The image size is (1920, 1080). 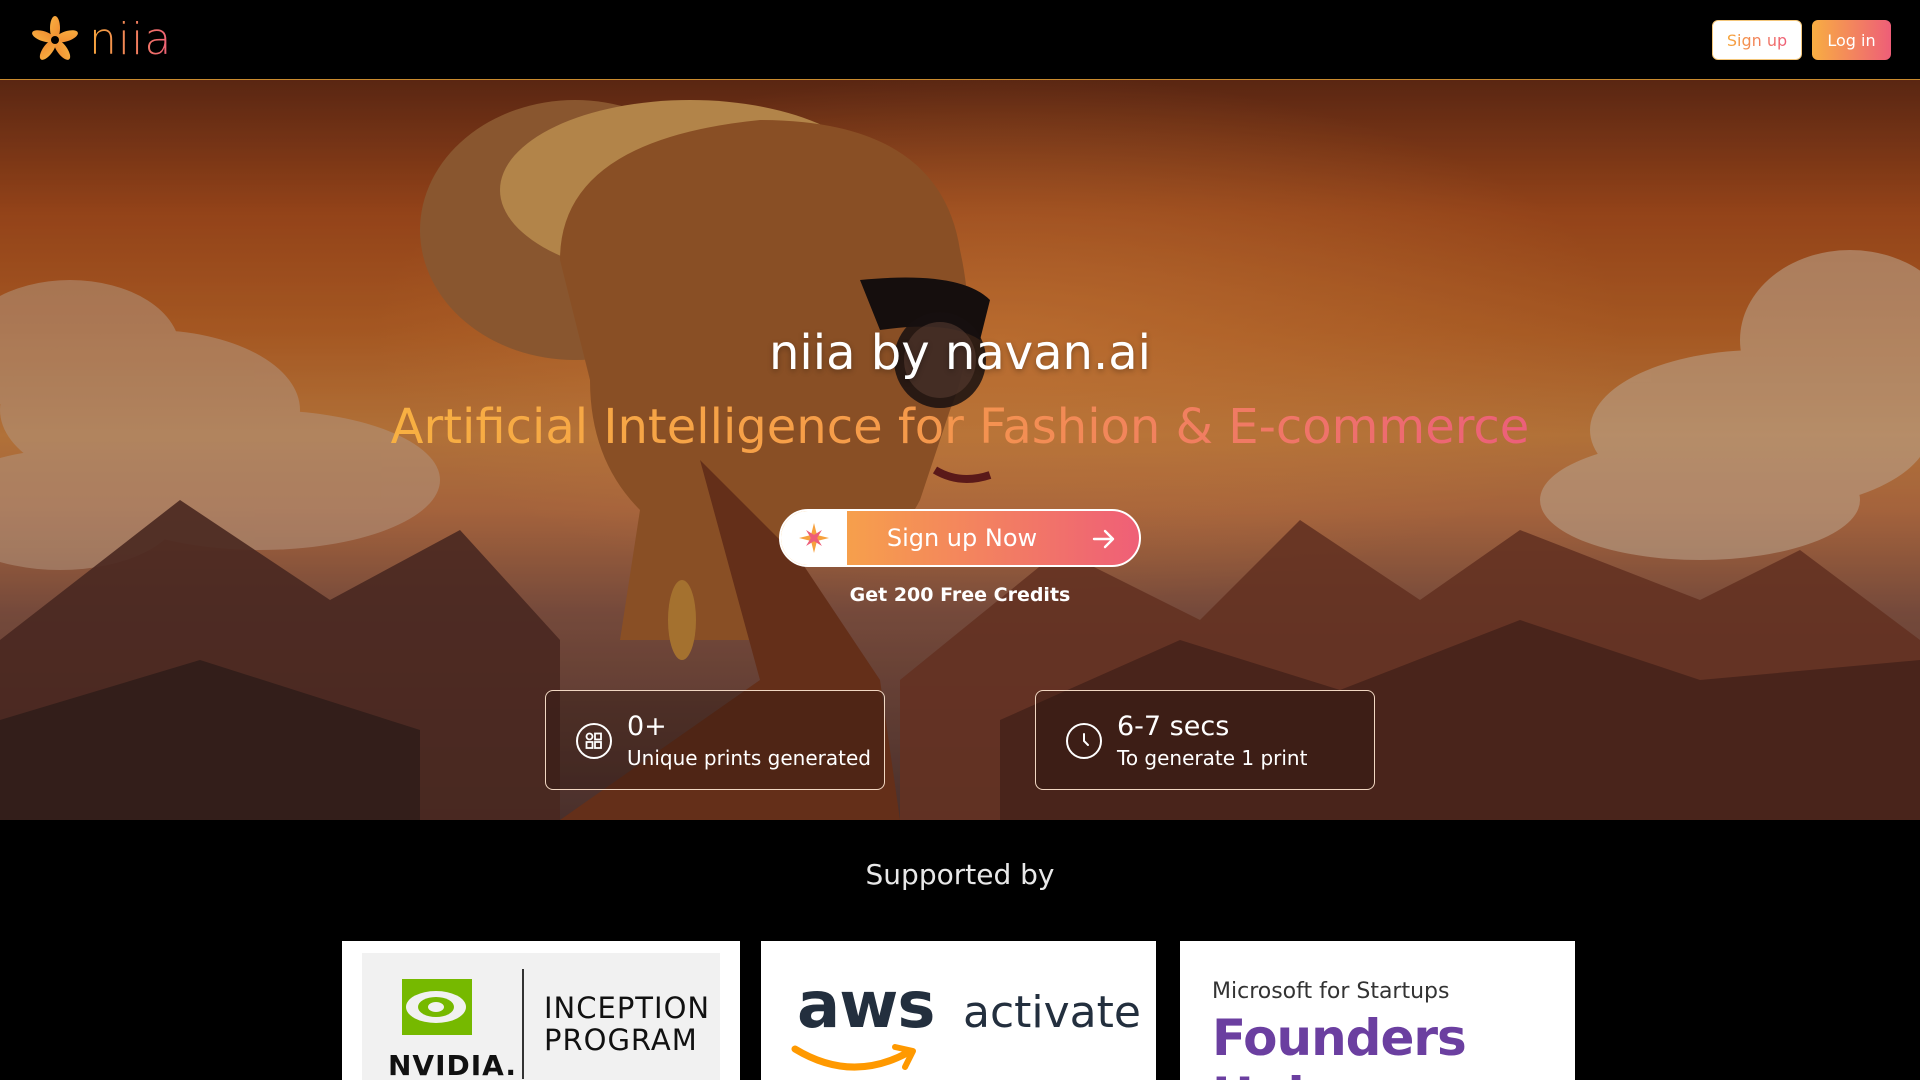 I want to click on stat-value: 0+, so click(x=647, y=726).